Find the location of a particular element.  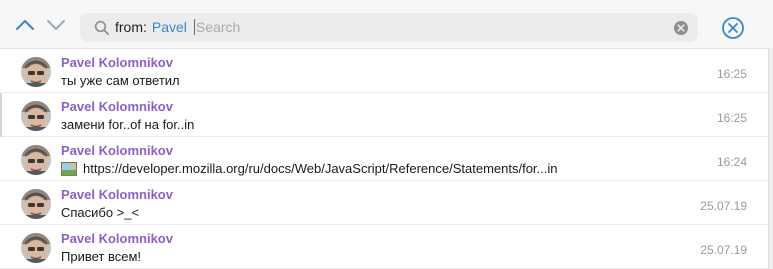

clear-search-button is located at coordinates (681, 28).